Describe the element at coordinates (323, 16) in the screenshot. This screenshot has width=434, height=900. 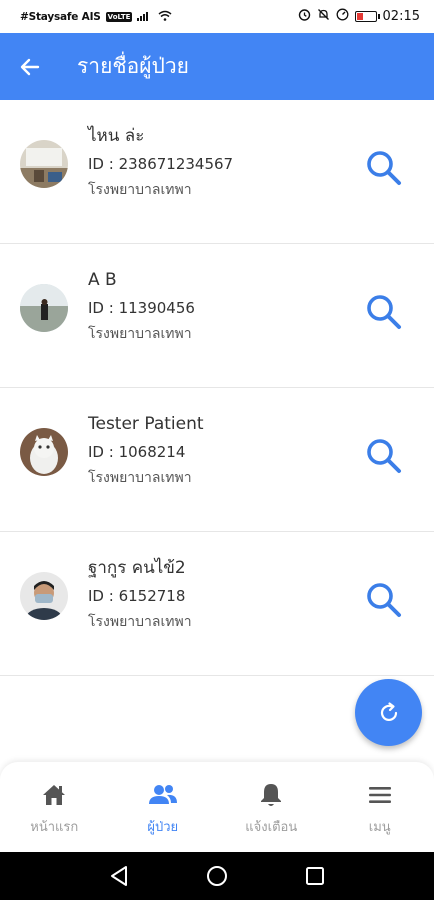
I see `mute-icon` at that location.